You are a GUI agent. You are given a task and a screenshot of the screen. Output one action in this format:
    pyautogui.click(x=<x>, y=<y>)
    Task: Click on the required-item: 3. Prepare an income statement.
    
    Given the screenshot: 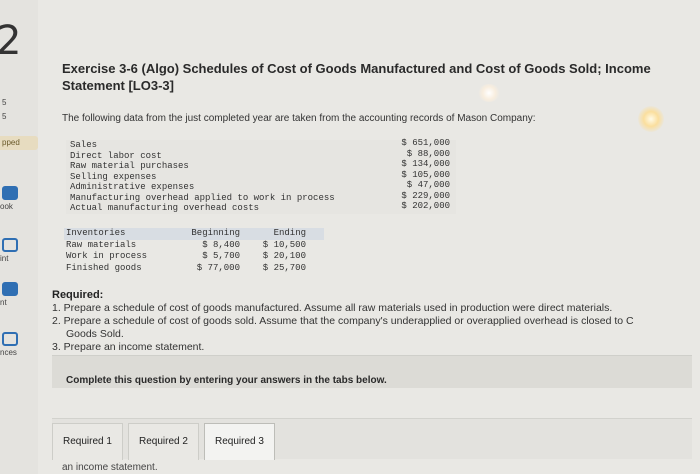 What is the action you would take?
    pyautogui.click(x=128, y=347)
    